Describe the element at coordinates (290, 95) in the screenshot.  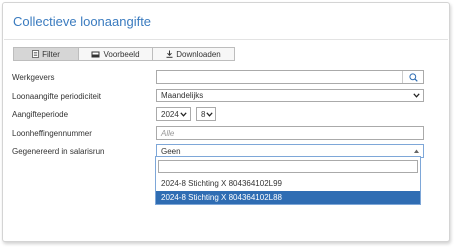
I see `periodiciteit-select: Maandelijks` at that location.